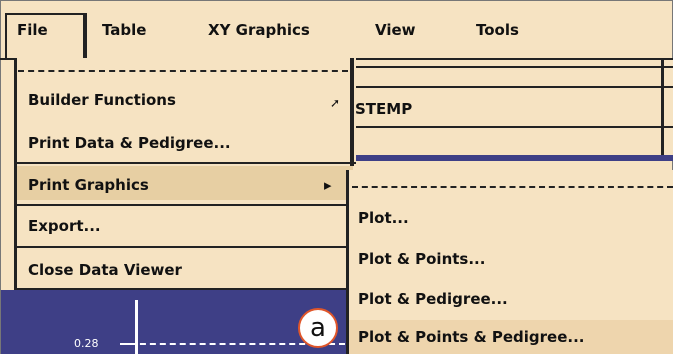 Image resolution: width=673 pixels, height=354 pixels. What do you see at coordinates (662, 107) in the screenshot?
I see `background-border` at bounding box center [662, 107].